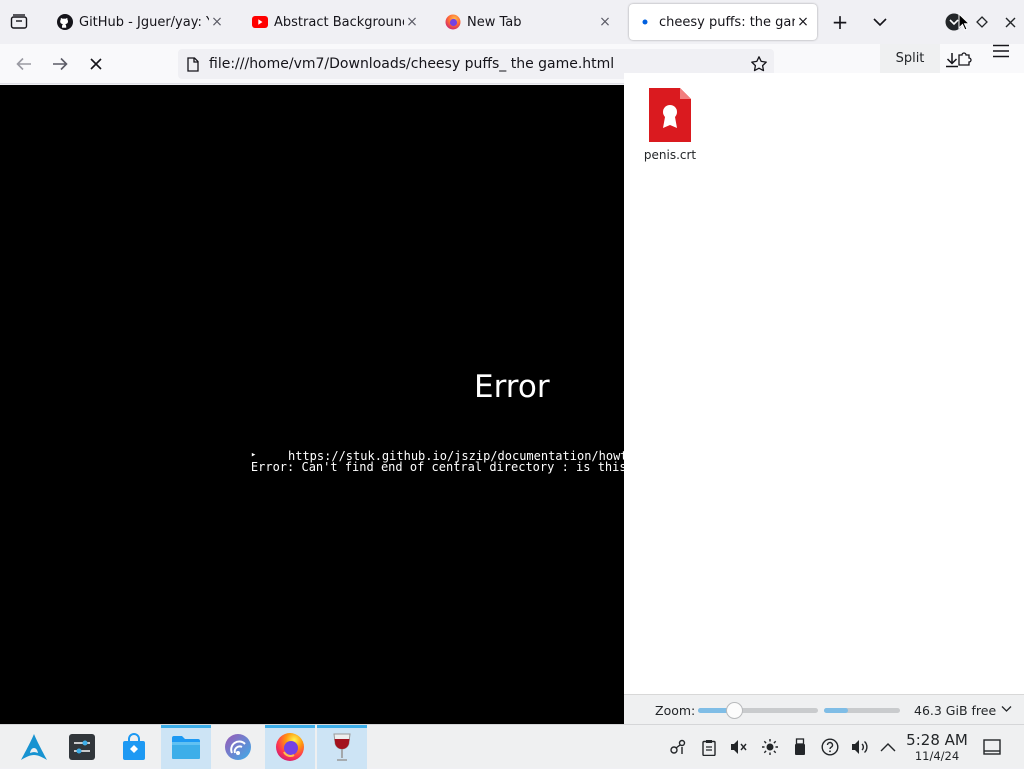 The image size is (1024, 769). What do you see at coordinates (955, 710) in the screenshot?
I see `free-space-label: 46.3 GiB free` at bounding box center [955, 710].